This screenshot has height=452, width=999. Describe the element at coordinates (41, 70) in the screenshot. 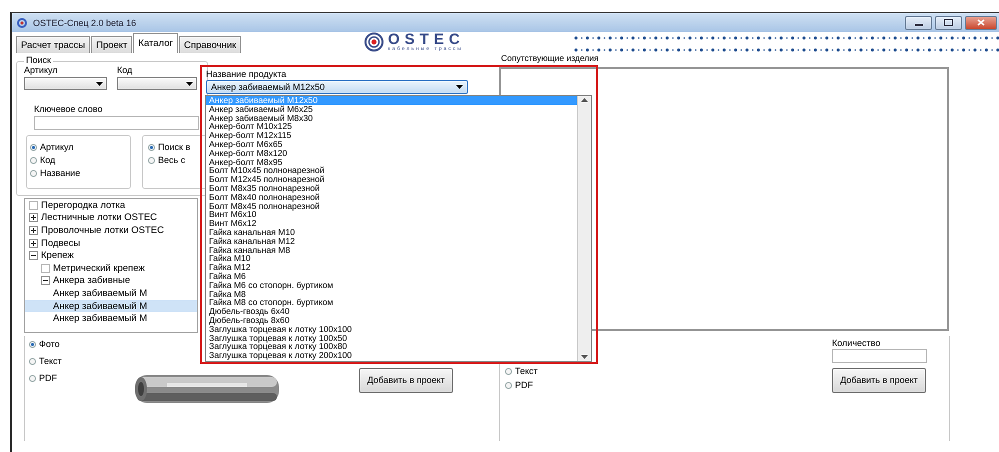

I see `field-label: Артикул` at that location.